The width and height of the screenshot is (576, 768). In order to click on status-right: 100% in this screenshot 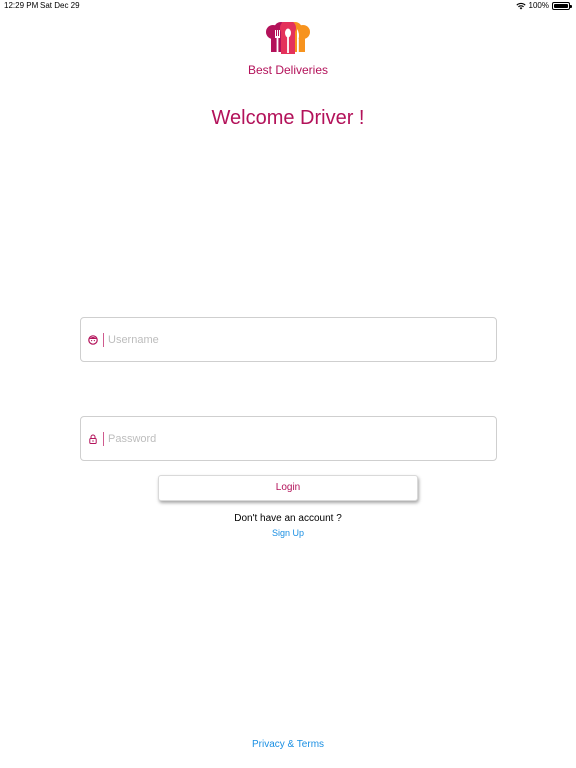, I will do `click(543, 5)`.